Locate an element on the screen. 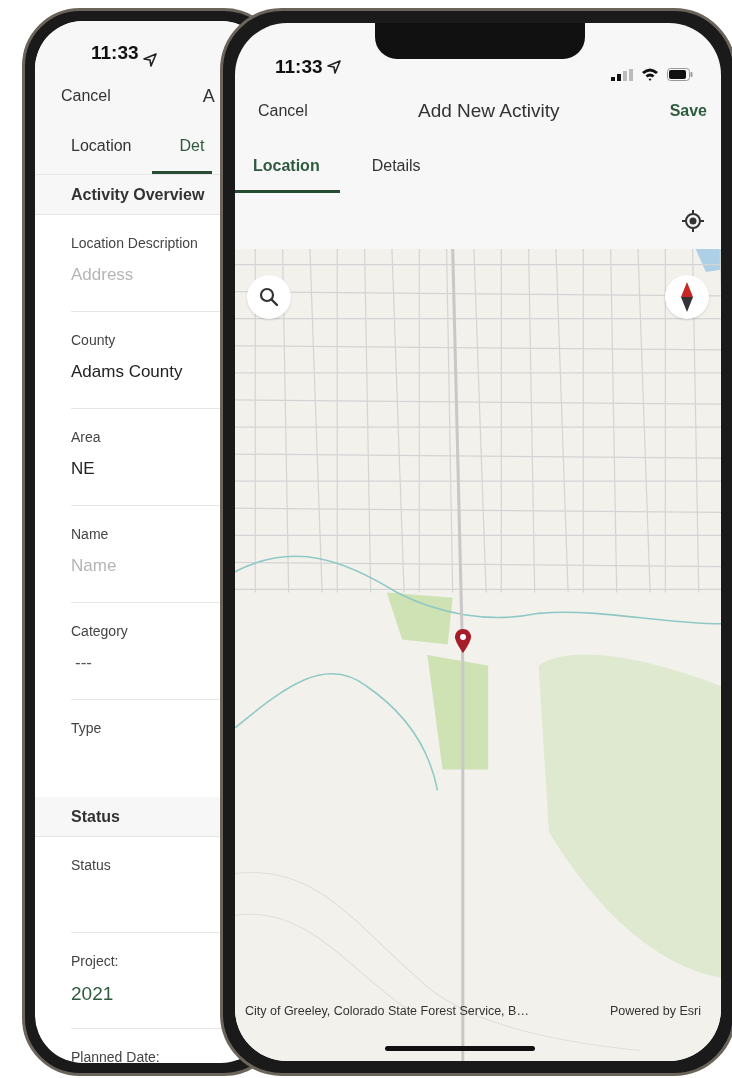  field-label: Type is located at coordinates (87, 728).